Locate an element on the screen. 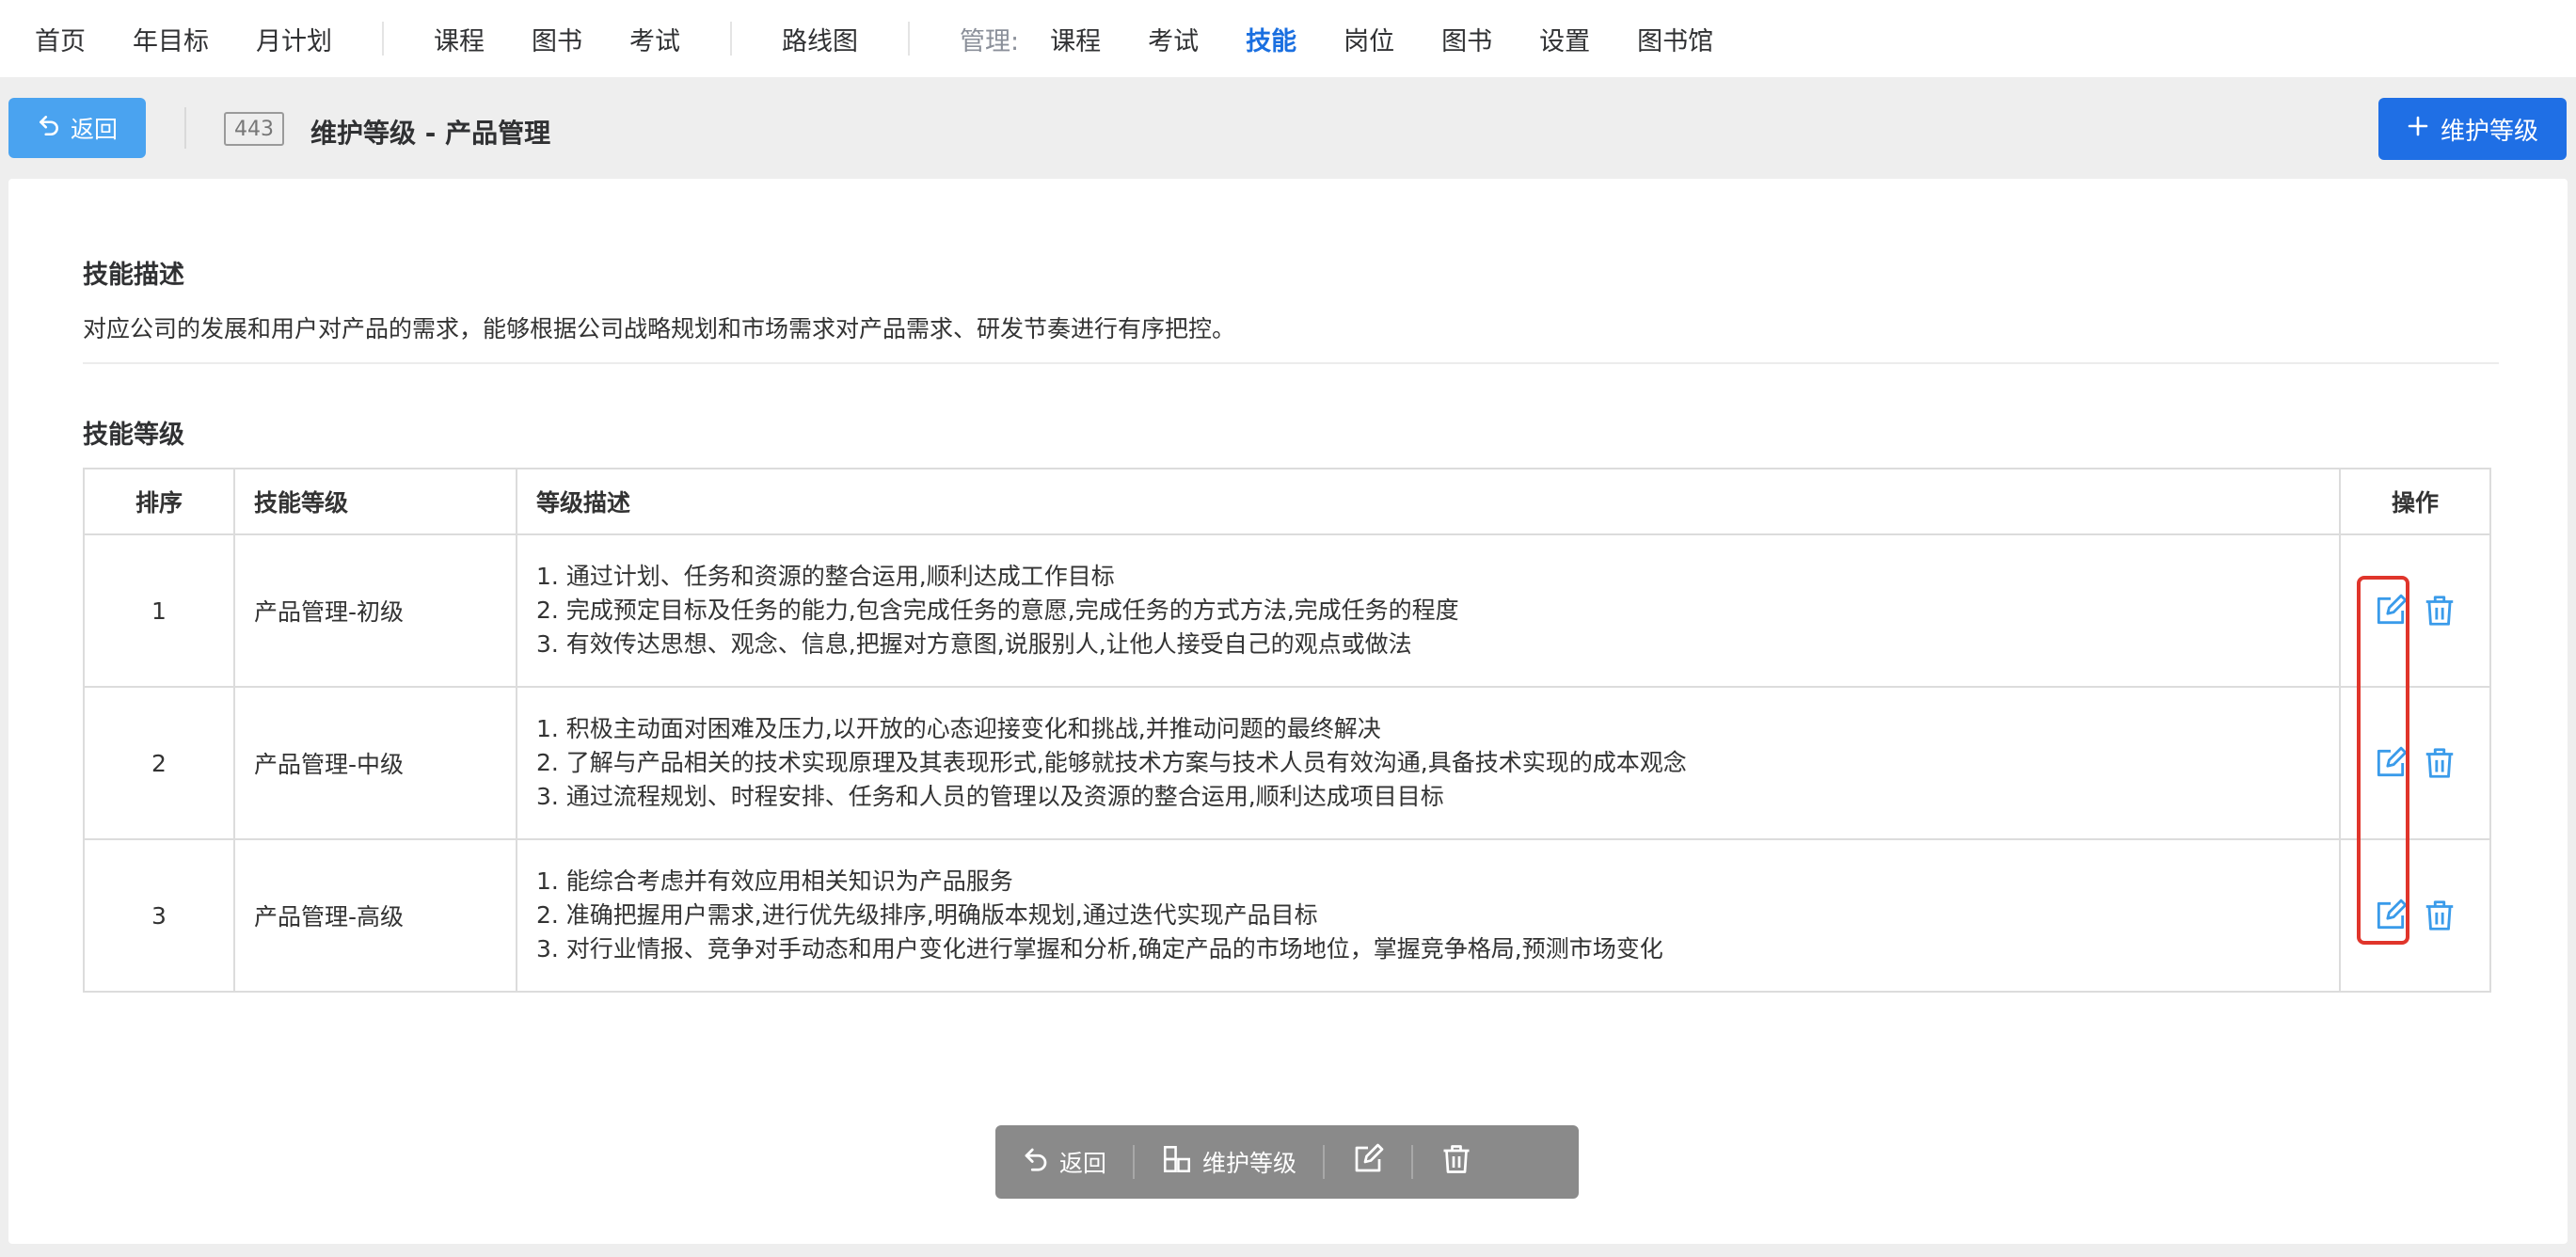 The width and height of the screenshot is (2576, 1257). nav-manage-settings: 设置 is located at coordinates (1565, 39).